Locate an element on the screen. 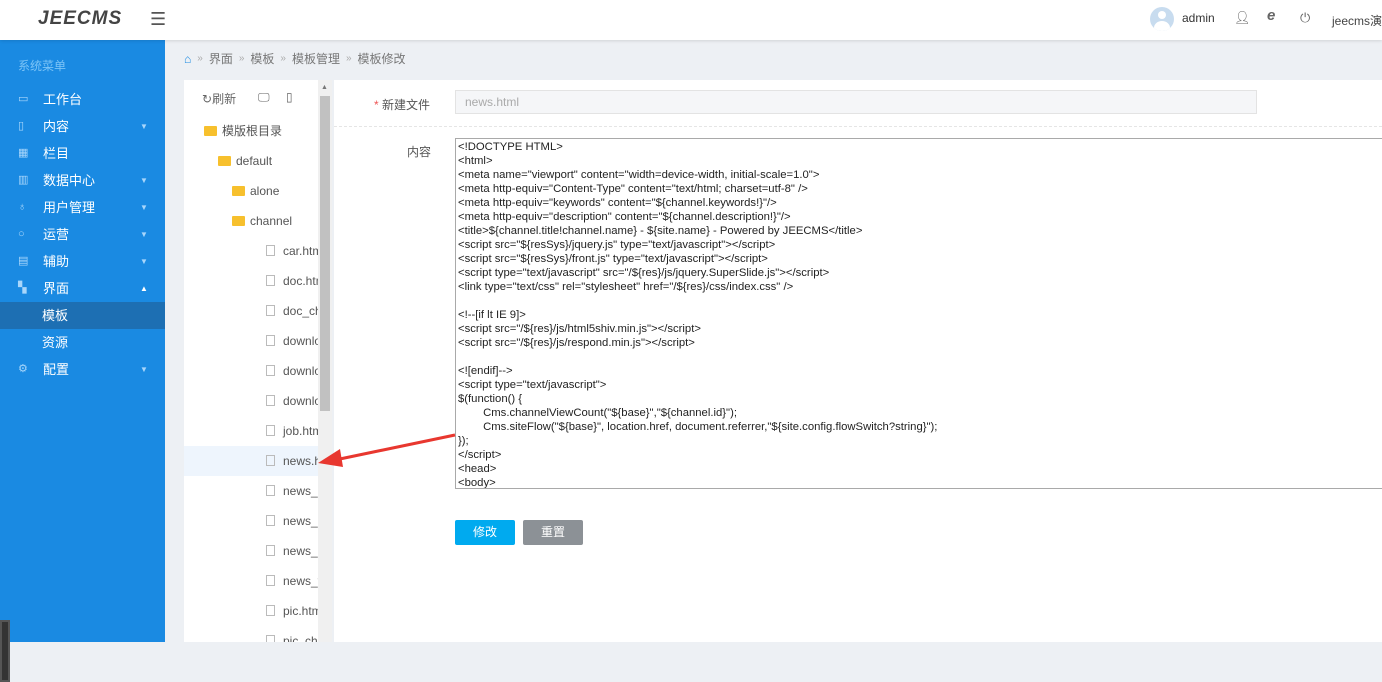 The height and width of the screenshot is (682, 1382). tree-item-label: pic_child.h is located at coordinates (300, 638).